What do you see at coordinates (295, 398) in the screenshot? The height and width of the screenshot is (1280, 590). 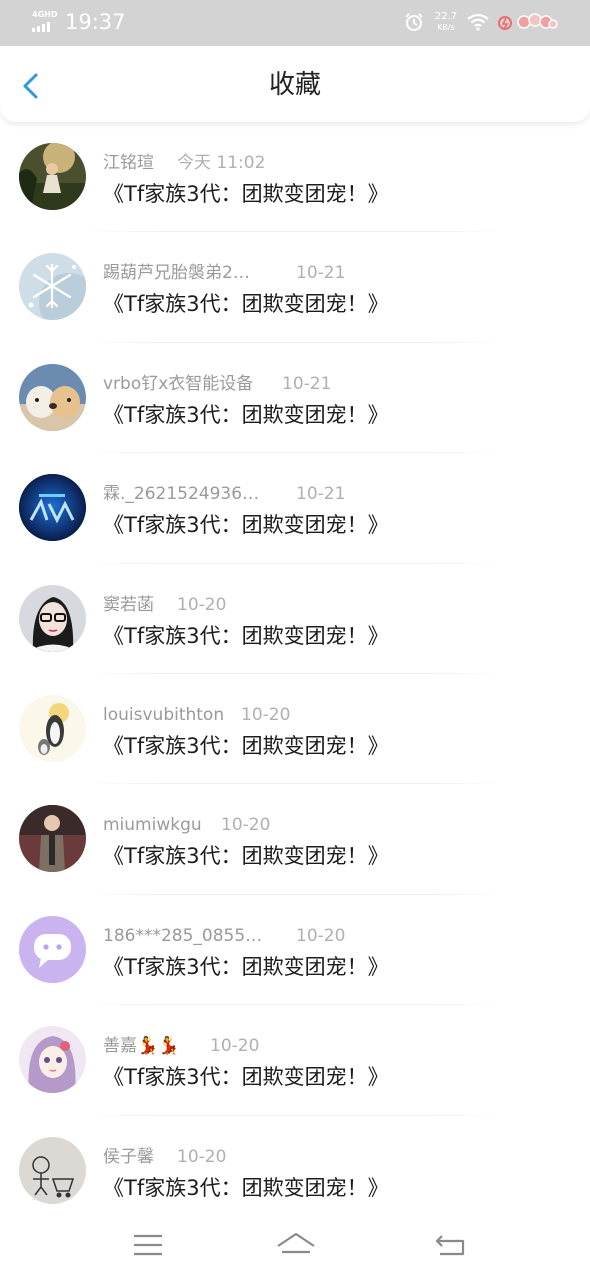 I see `list-item: vrbo钌x衣智能设备 10-21 《Tf家族3代：团欺变团宠！》` at bounding box center [295, 398].